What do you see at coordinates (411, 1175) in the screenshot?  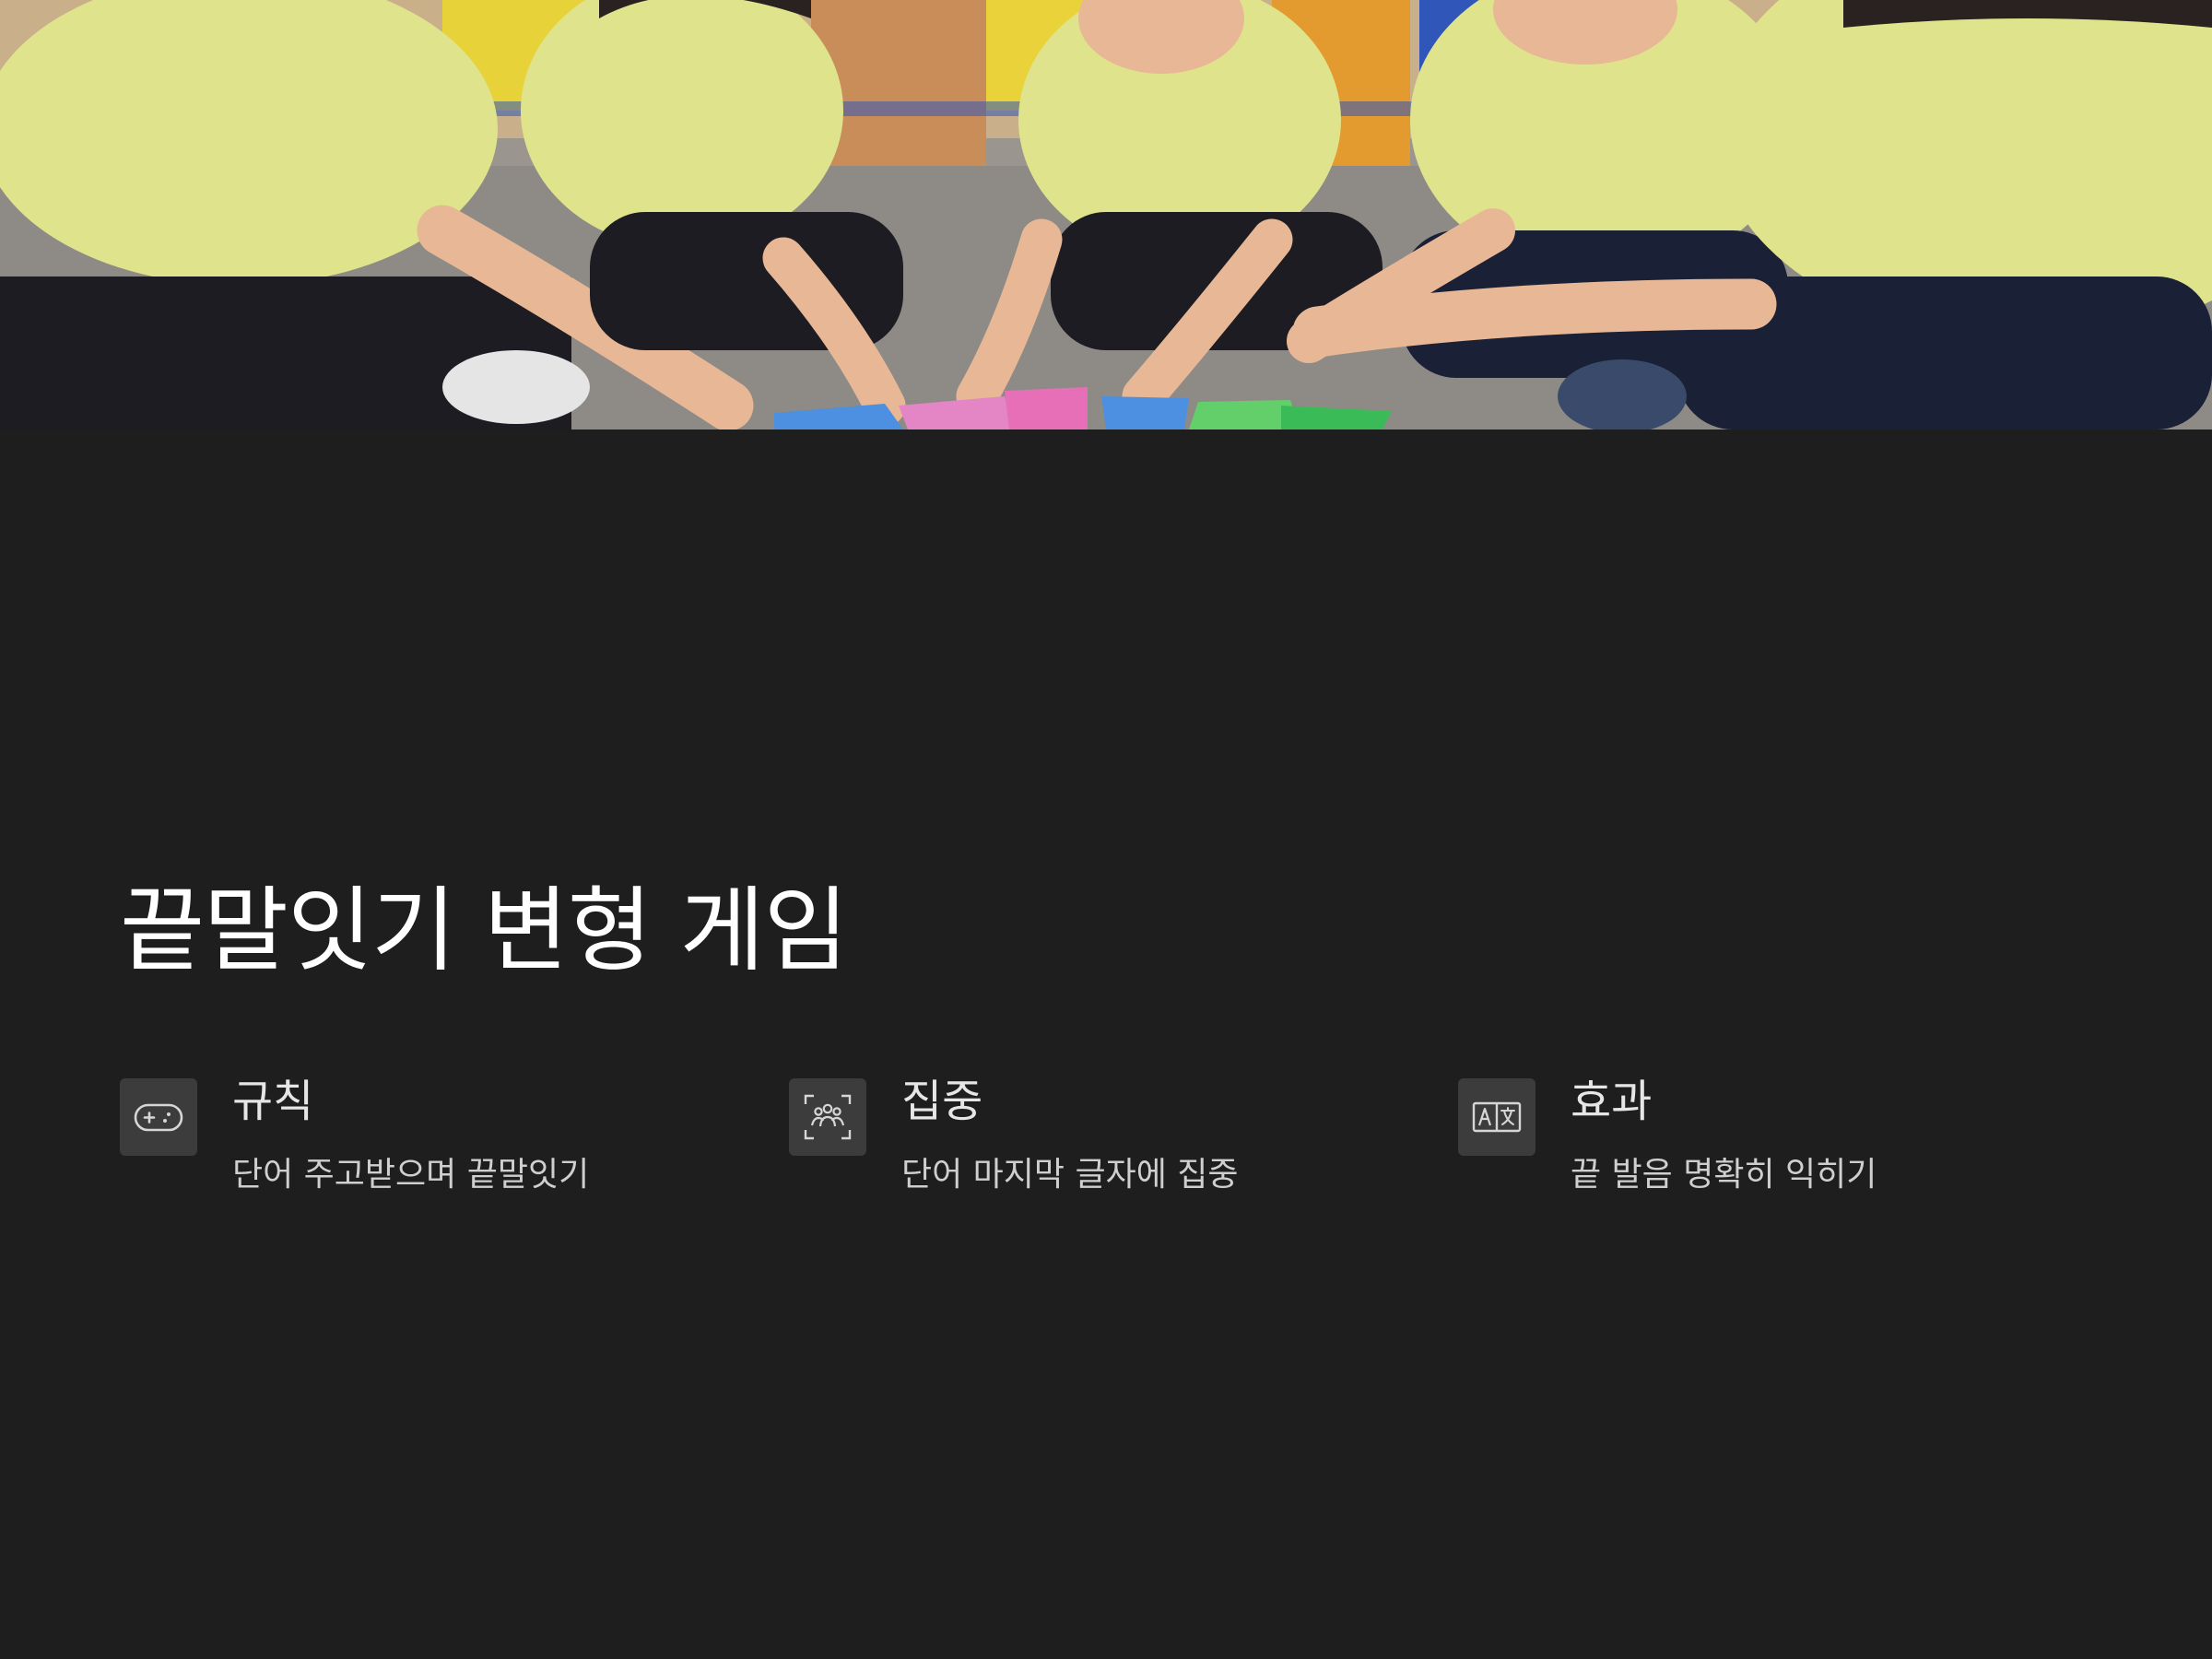 I see `feature-description: 단어 주고받으며 끝말잇기` at bounding box center [411, 1175].